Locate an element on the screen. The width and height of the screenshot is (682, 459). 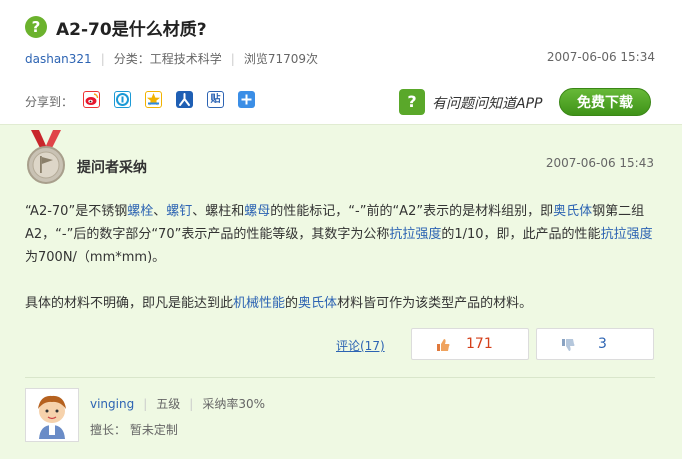
answer-text: 、 is located at coordinates (160, 211).